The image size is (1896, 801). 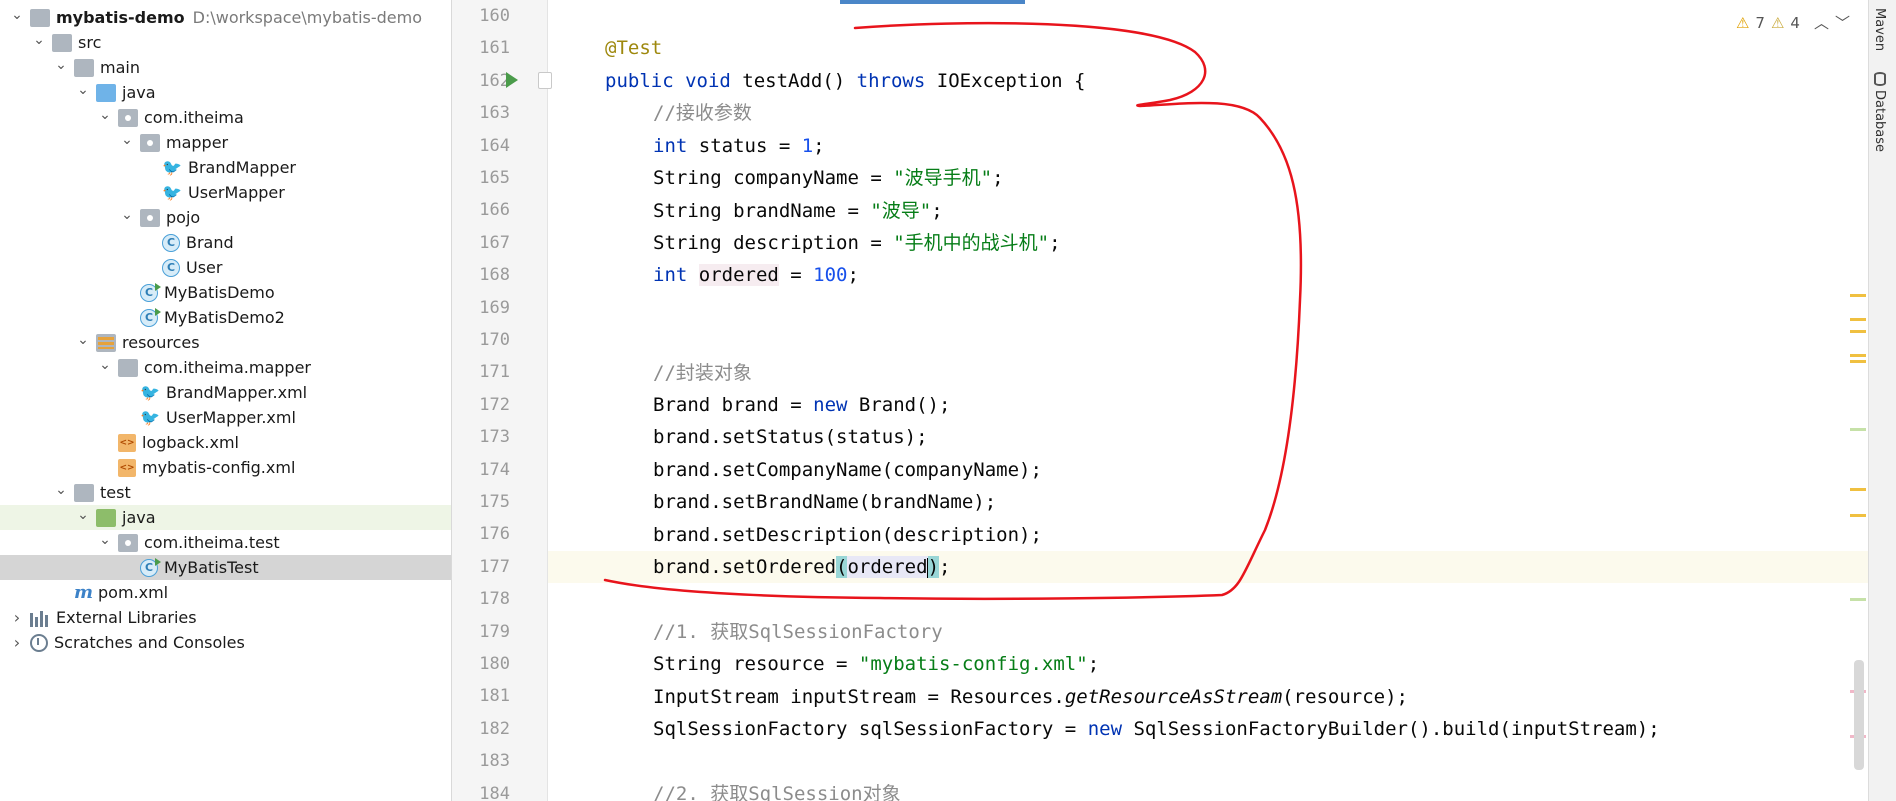 What do you see at coordinates (801, 405) in the screenshot?
I see `code-line-172: Brand brand = new Brand();` at bounding box center [801, 405].